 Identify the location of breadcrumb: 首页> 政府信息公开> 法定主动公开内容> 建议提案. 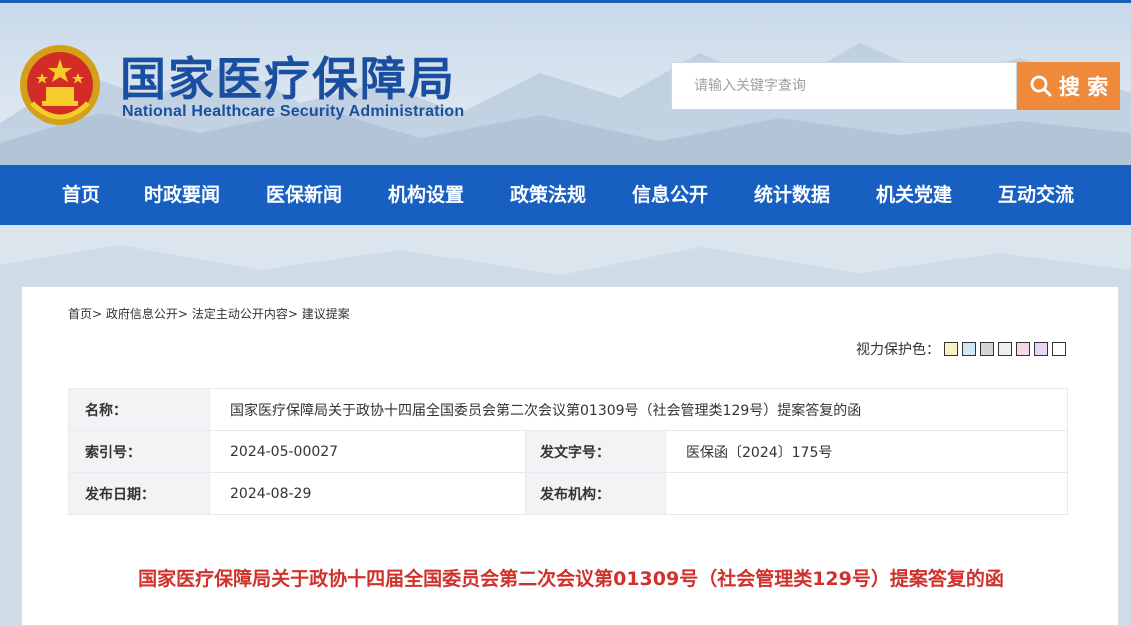
(209, 313).